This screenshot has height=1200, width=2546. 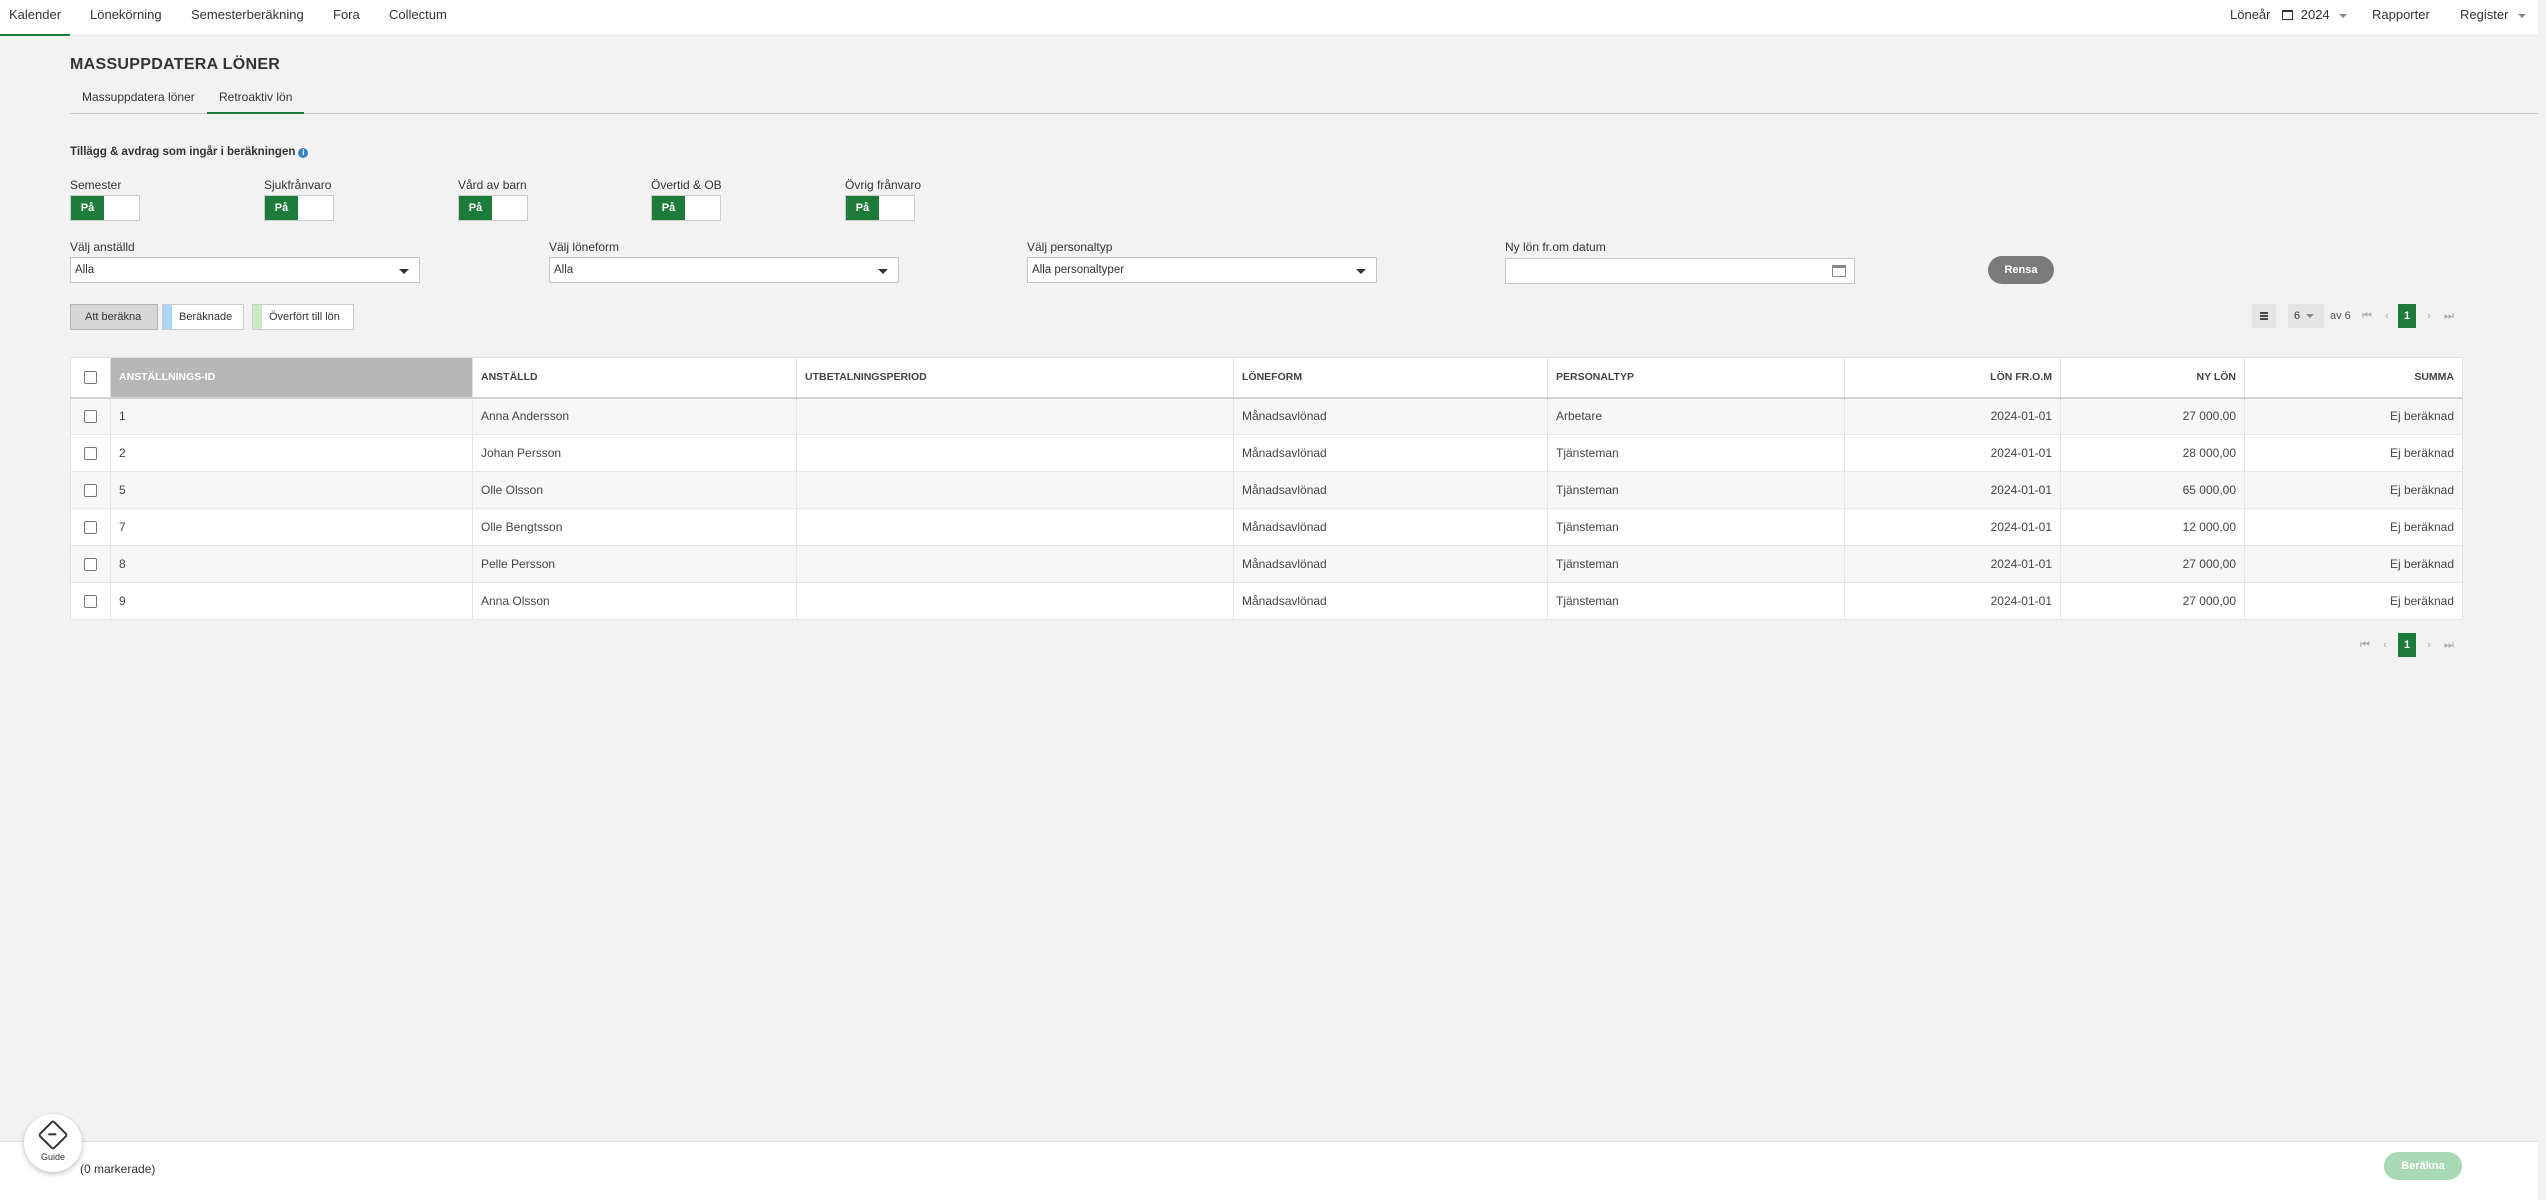 What do you see at coordinates (2484, 14) in the screenshot?
I see `register-label: Register` at bounding box center [2484, 14].